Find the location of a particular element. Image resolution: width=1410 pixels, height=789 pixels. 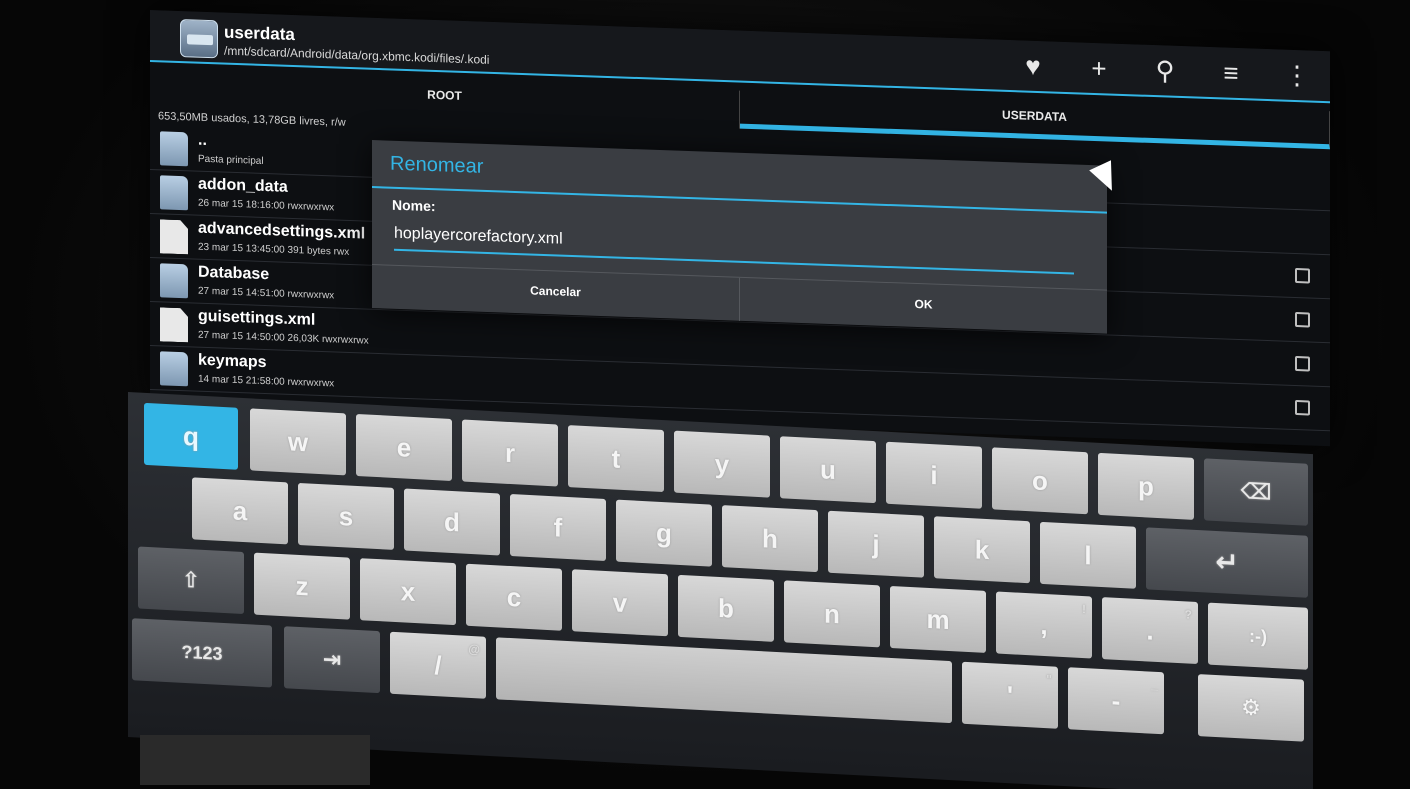

dialog-divider is located at coordinates (739, 200).